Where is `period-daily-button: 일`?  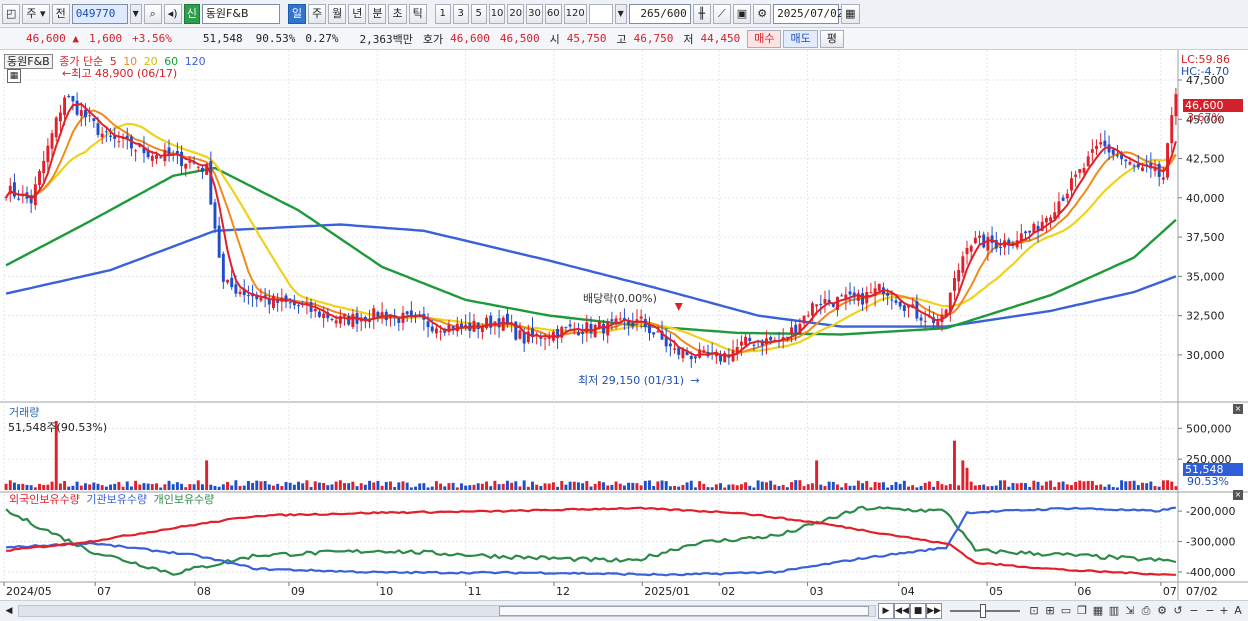 period-daily-button: 일 is located at coordinates (296, 13).